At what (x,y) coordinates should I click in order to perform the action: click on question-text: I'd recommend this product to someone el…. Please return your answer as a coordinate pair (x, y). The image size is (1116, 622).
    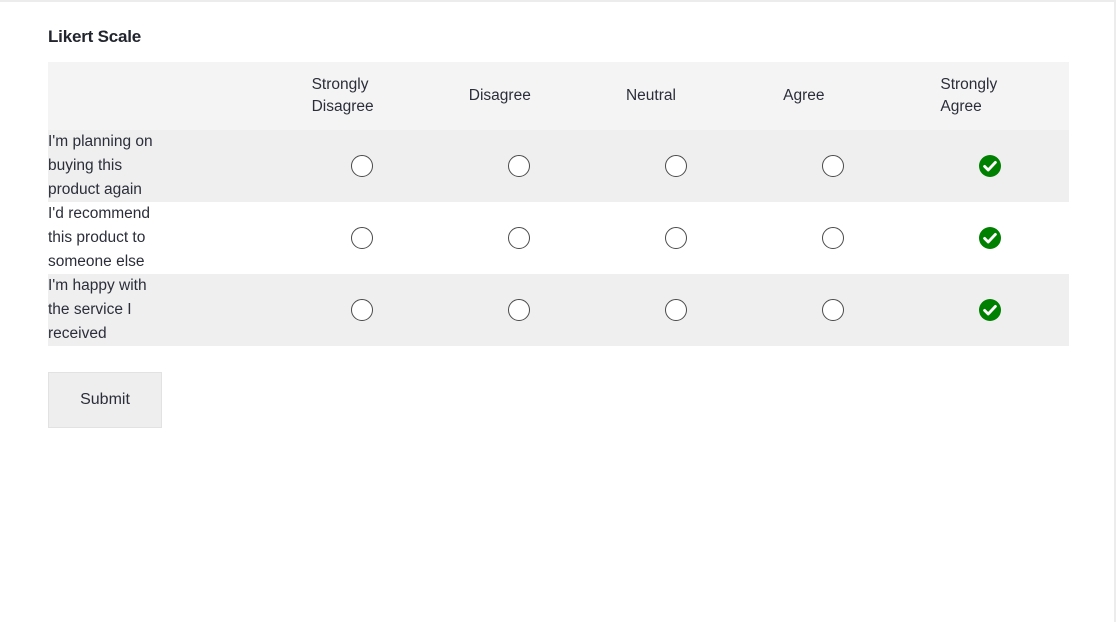
    Looking at the image, I should click on (99, 237).